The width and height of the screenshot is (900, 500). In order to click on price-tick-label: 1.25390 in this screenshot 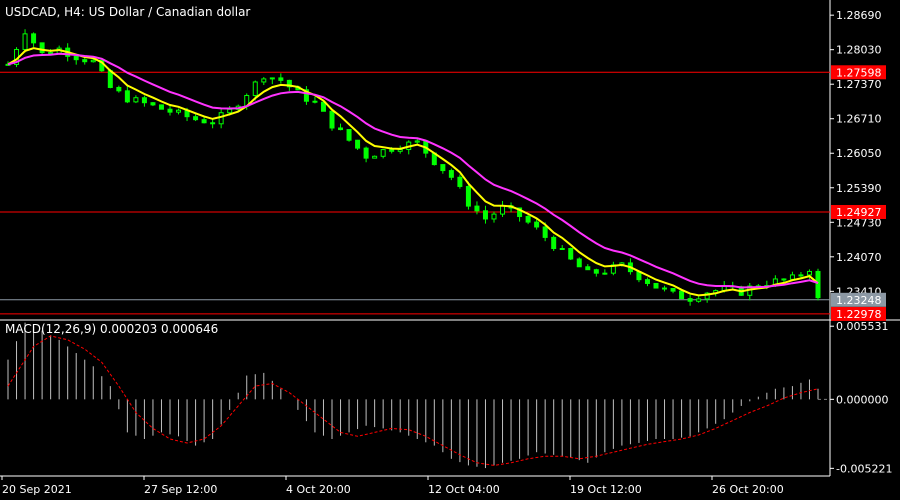, I will do `click(859, 188)`.